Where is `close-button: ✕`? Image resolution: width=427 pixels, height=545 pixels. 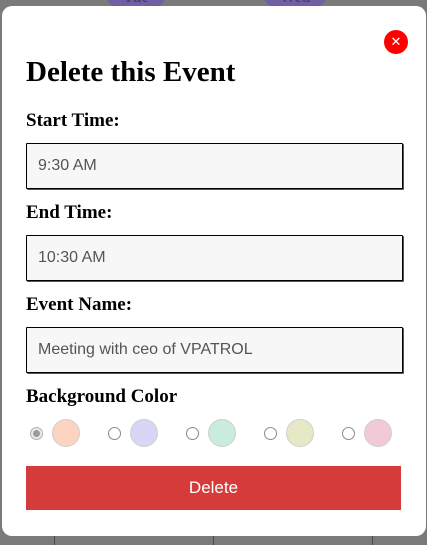 close-button: ✕ is located at coordinates (396, 42).